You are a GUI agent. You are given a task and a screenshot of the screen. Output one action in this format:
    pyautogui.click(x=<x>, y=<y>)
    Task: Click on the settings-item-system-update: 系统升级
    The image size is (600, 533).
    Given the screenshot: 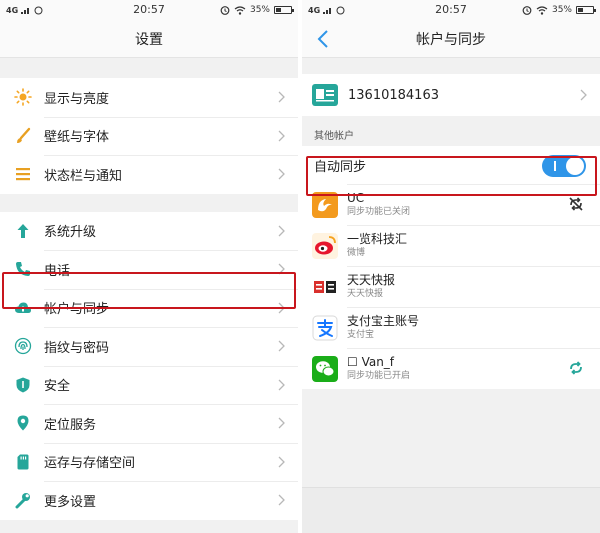 What is the action you would take?
    pyautogui.click(x=149, y=231)
    